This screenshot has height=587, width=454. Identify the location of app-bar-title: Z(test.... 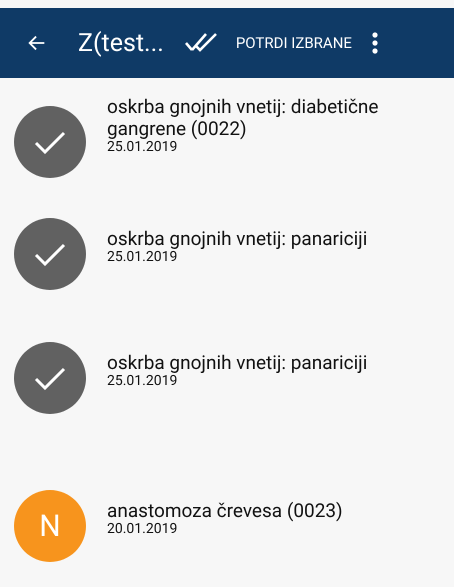
(121, 43).